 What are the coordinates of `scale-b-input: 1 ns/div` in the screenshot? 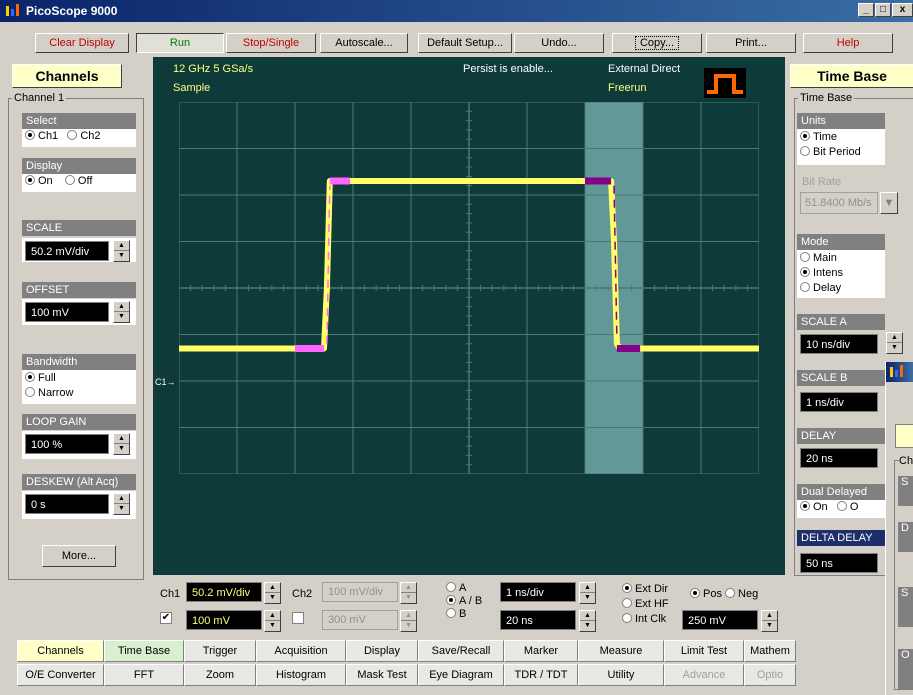 It's located at (839, 402).